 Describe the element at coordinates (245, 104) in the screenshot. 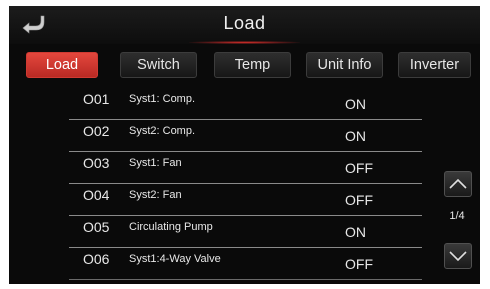

I see `list-item: O01 Syst1: Comp. ON` at that location.